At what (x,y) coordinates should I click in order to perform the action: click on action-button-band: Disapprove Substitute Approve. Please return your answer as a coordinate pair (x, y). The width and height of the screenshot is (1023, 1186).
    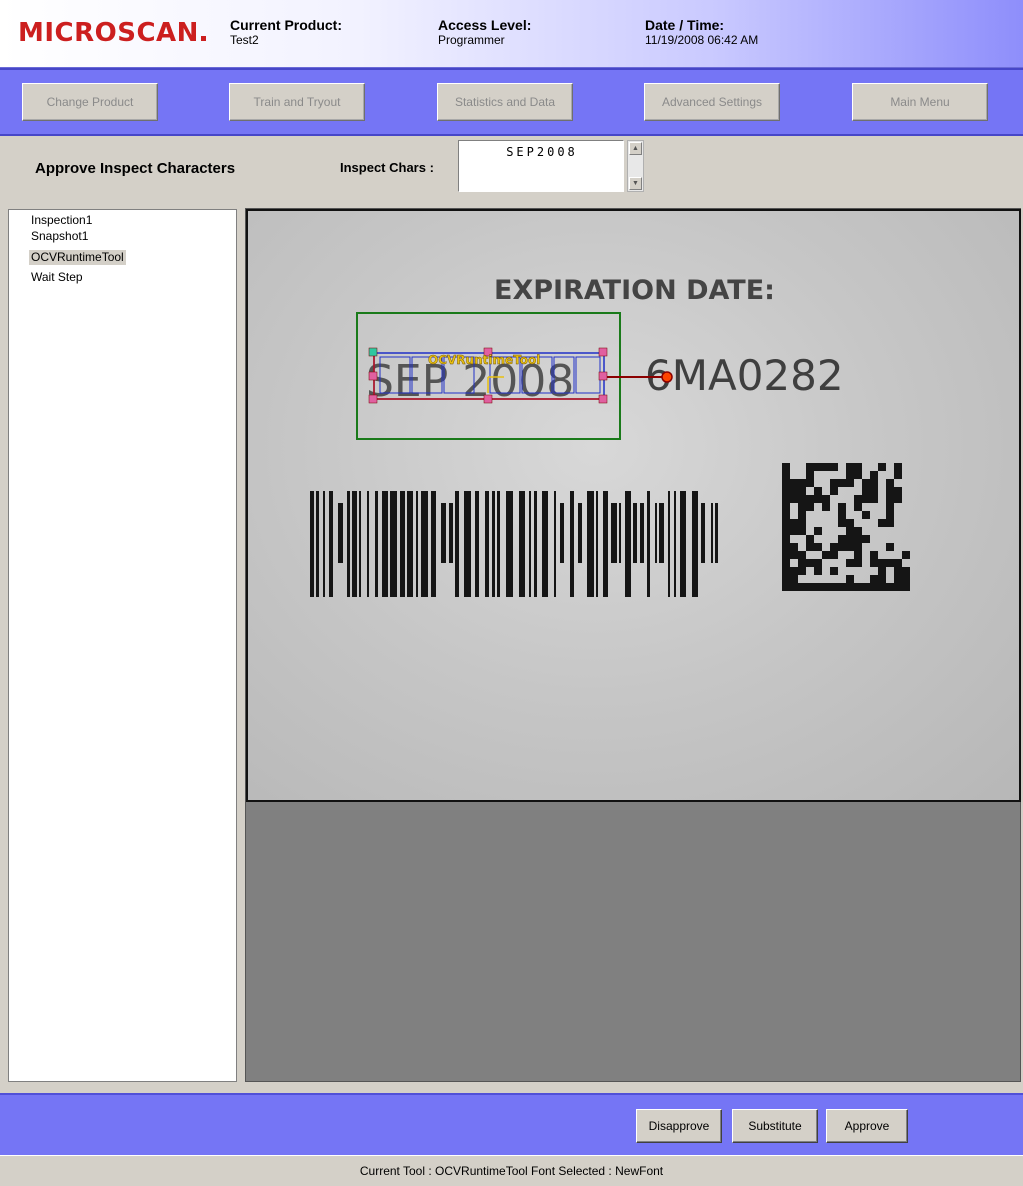
    Looking at the image, I should click on (511, 1124).